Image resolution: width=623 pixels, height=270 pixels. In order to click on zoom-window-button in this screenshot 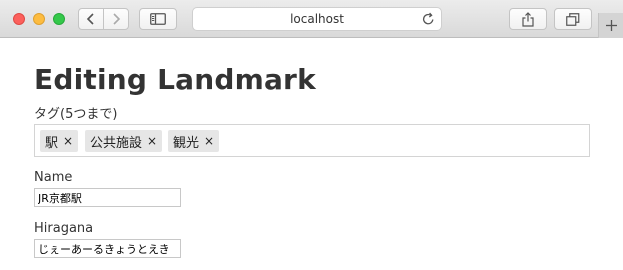, I will do `click(59, 19)`.